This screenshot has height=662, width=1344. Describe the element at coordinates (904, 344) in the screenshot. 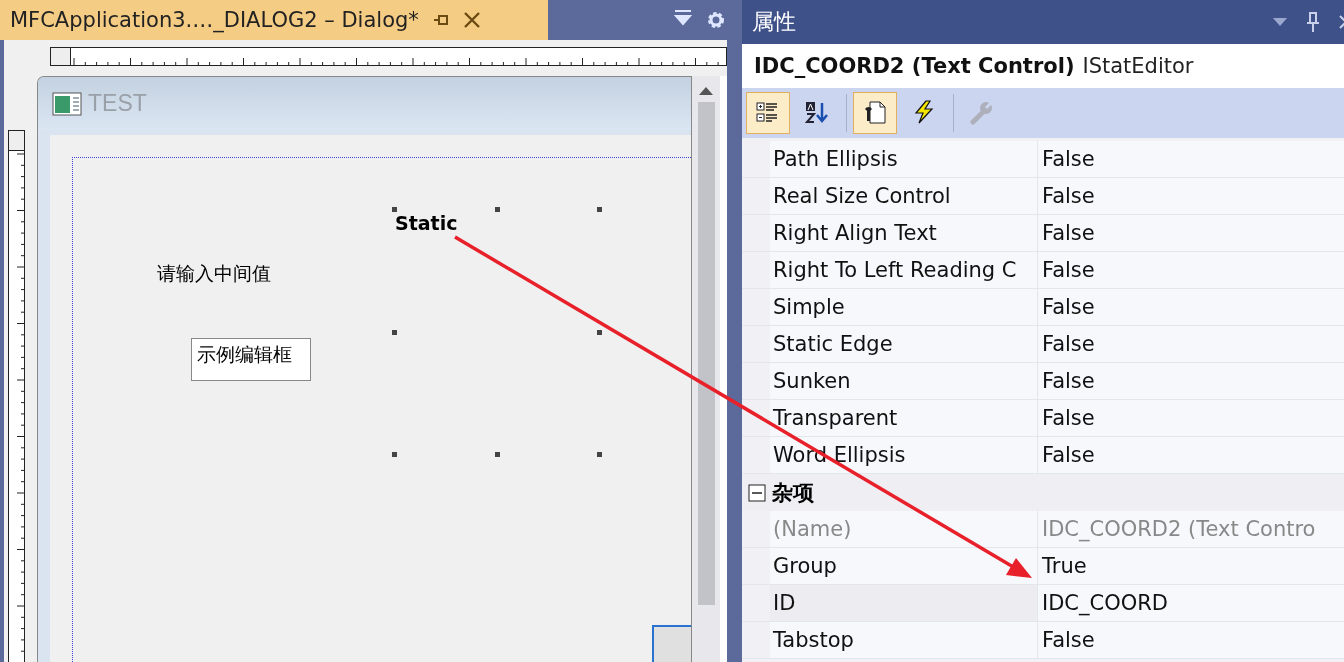

I see `property-name: Static Edge` at that location.